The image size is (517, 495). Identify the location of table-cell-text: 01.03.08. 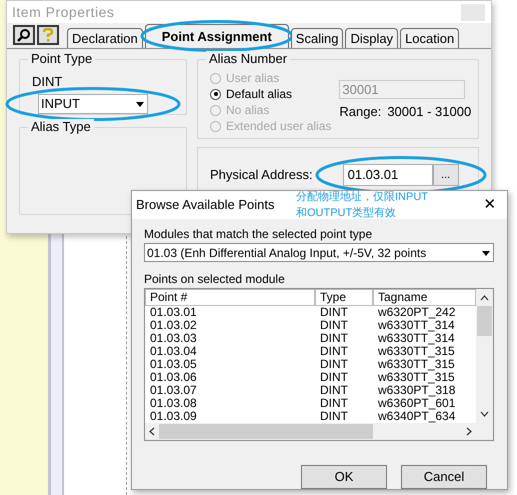
(173, 403).